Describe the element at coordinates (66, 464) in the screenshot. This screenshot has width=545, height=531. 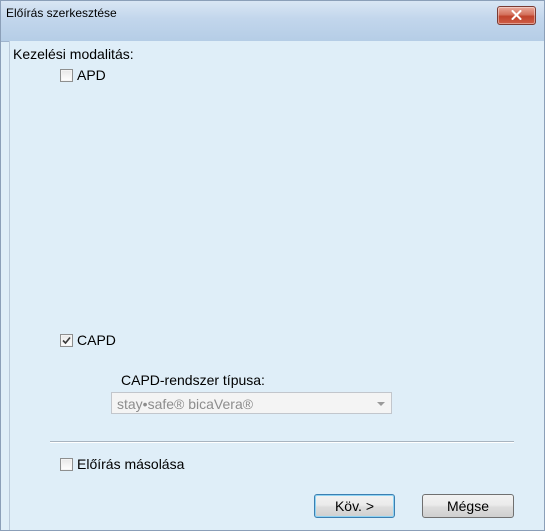
I see `copy-prescription-checkbox` at that location.